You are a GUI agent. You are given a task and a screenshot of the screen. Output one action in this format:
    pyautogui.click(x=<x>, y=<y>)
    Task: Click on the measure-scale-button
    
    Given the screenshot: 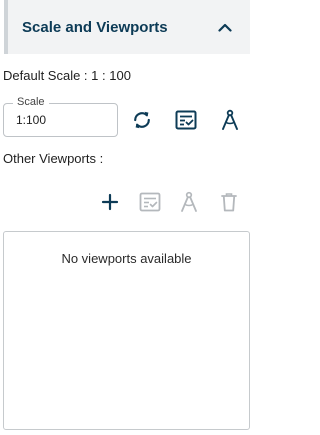 What is the action you would take?
    pyautogui.click(x=230, y=120)
    